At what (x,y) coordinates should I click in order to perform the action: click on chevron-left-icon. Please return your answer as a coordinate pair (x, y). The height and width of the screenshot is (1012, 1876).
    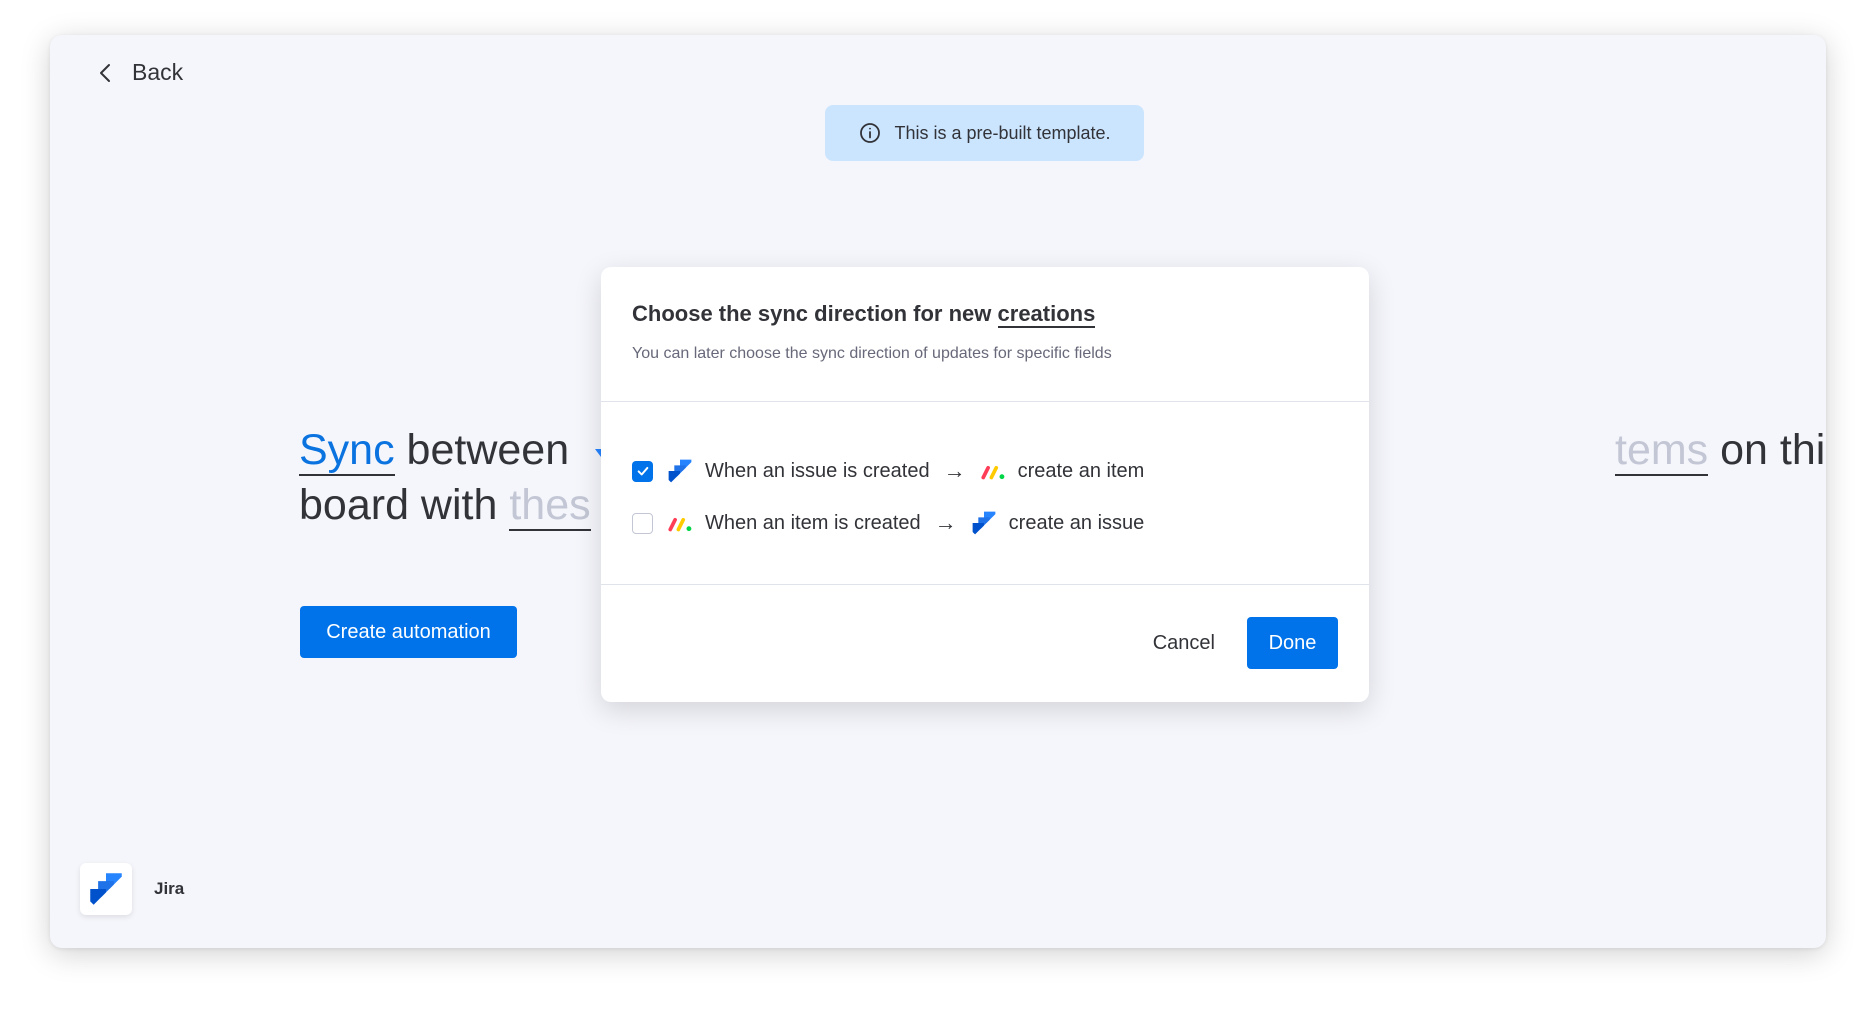
    Looking at the image, I should click on (105, 72).